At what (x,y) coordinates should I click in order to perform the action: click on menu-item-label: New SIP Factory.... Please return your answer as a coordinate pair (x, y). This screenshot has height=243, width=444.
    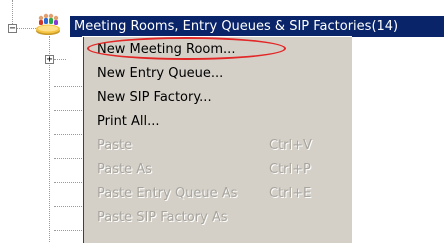
    Looking at the image, I should click on (154, 97).